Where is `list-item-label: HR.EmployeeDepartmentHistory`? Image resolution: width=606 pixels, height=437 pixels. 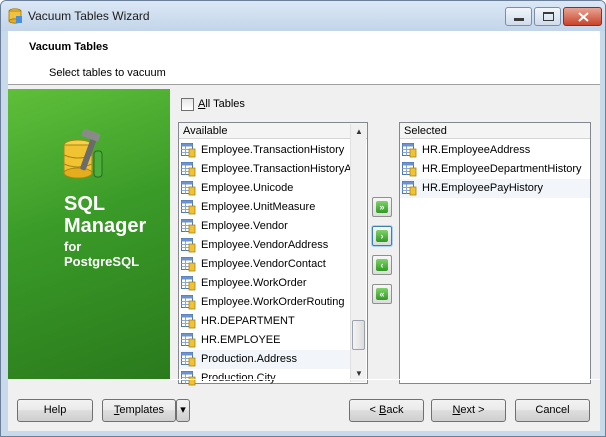
list-item-label: HR.EmployeeDepartmentHistory is located at coordinates (502, 169).